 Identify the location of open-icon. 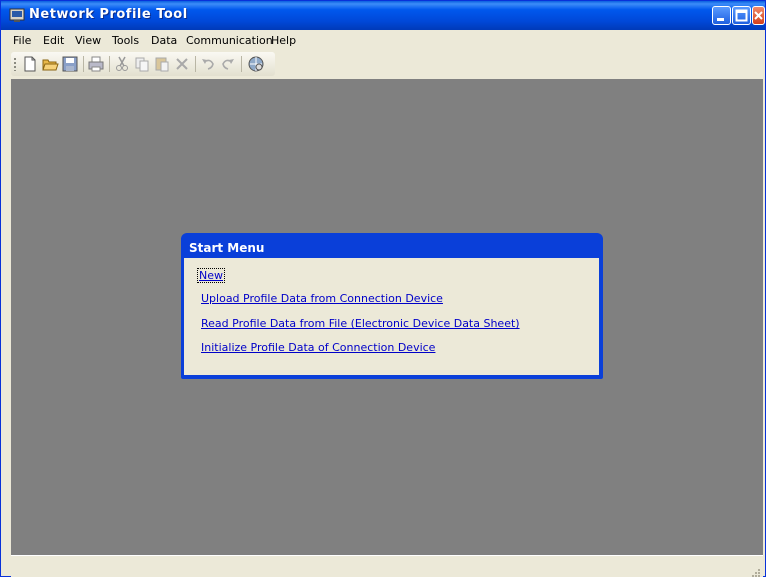
(50, 64).